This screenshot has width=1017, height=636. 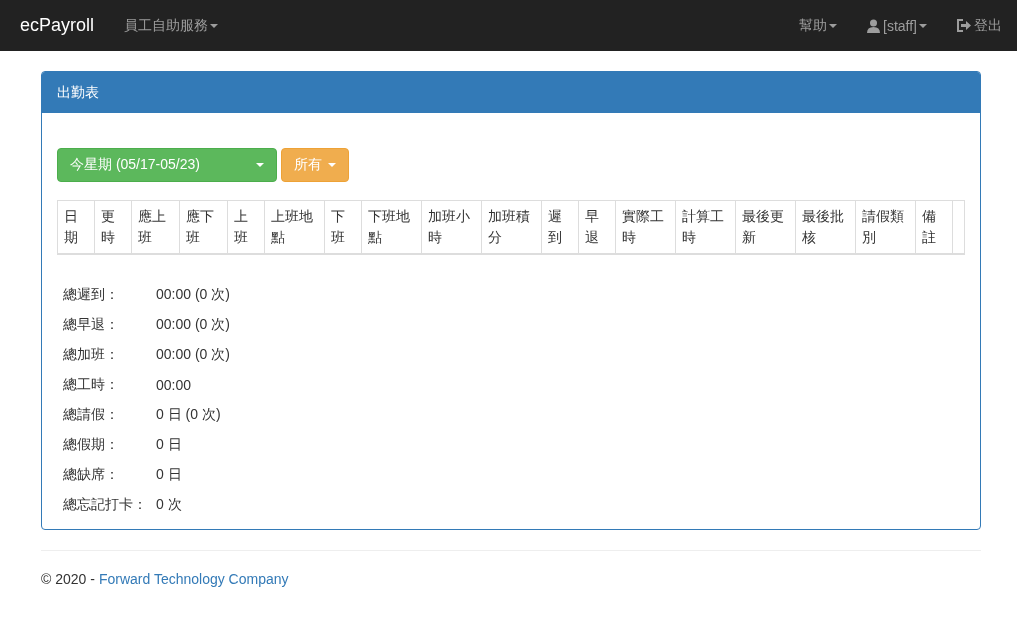 I want to click on brand-link: ecPayroll, so click(x=57, y=25).